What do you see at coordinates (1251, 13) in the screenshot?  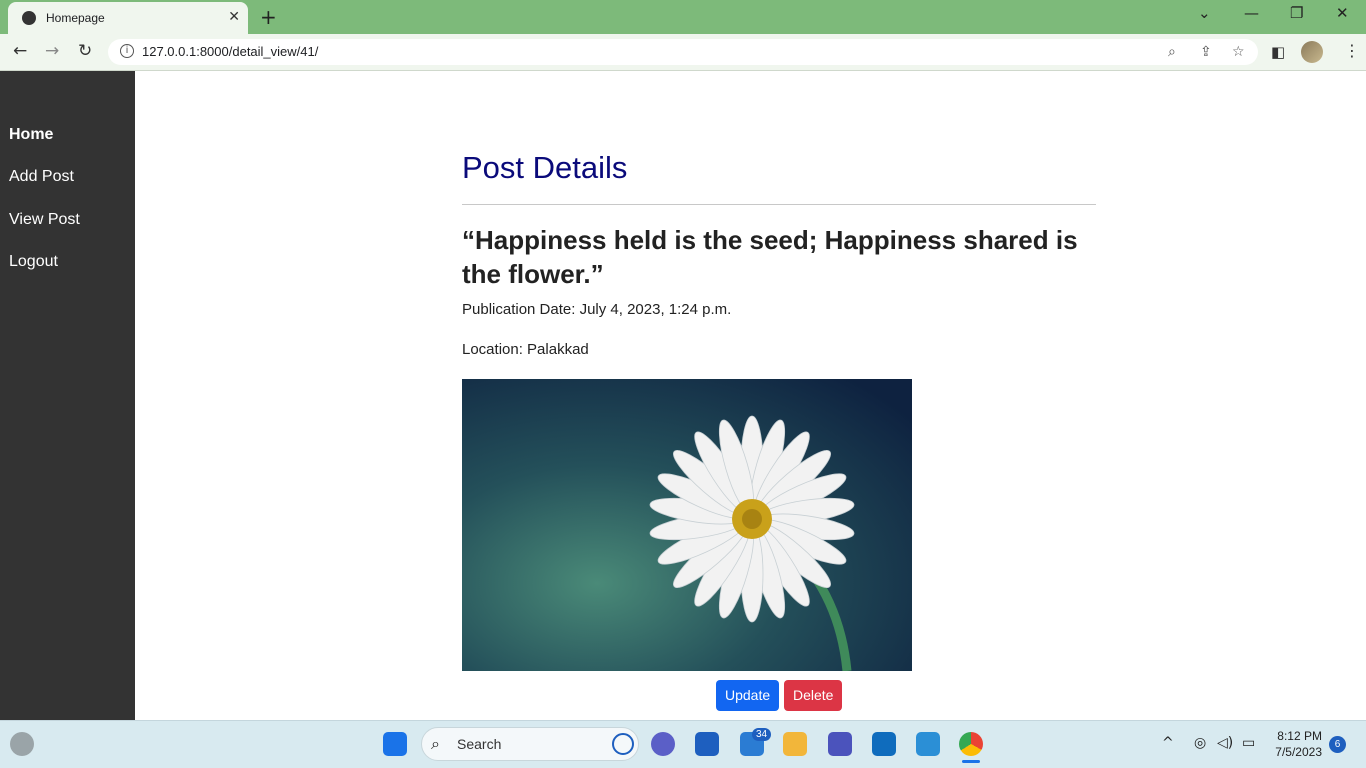 I see `minimize-button: —` at bounding box center [1251, 13].